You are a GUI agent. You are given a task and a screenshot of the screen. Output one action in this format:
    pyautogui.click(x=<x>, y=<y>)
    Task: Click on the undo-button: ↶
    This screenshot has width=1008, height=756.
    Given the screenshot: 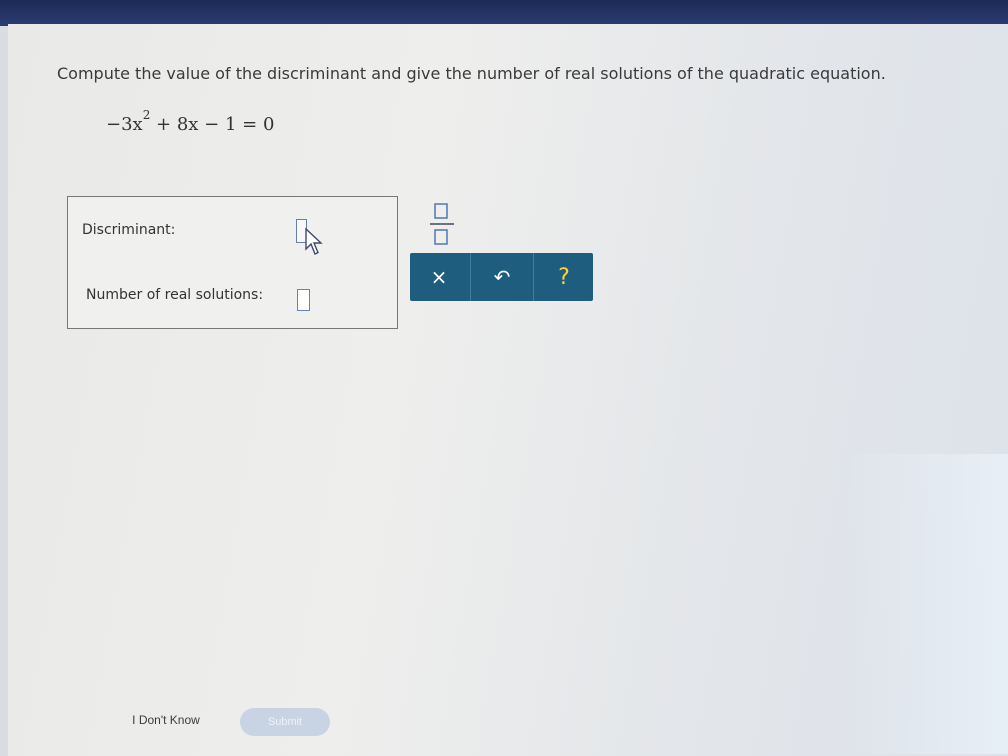 What is the action you would take?
    pyautogui.click(x=501, y=277)
    